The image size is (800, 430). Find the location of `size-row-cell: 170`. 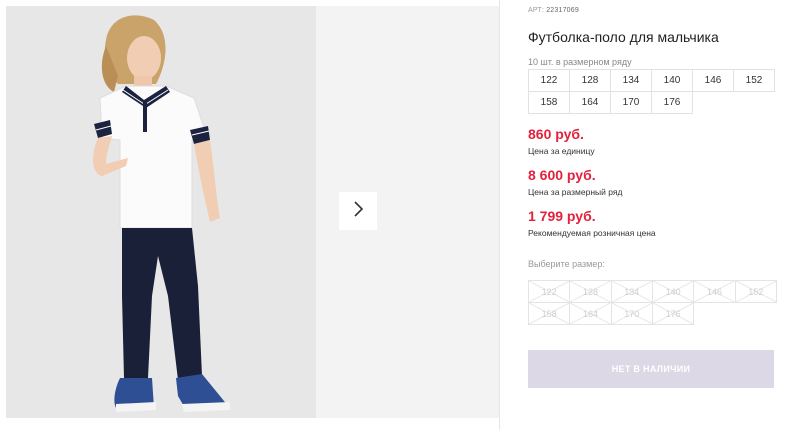

size-row-cell: 170 is located at coordinates (631, 102).